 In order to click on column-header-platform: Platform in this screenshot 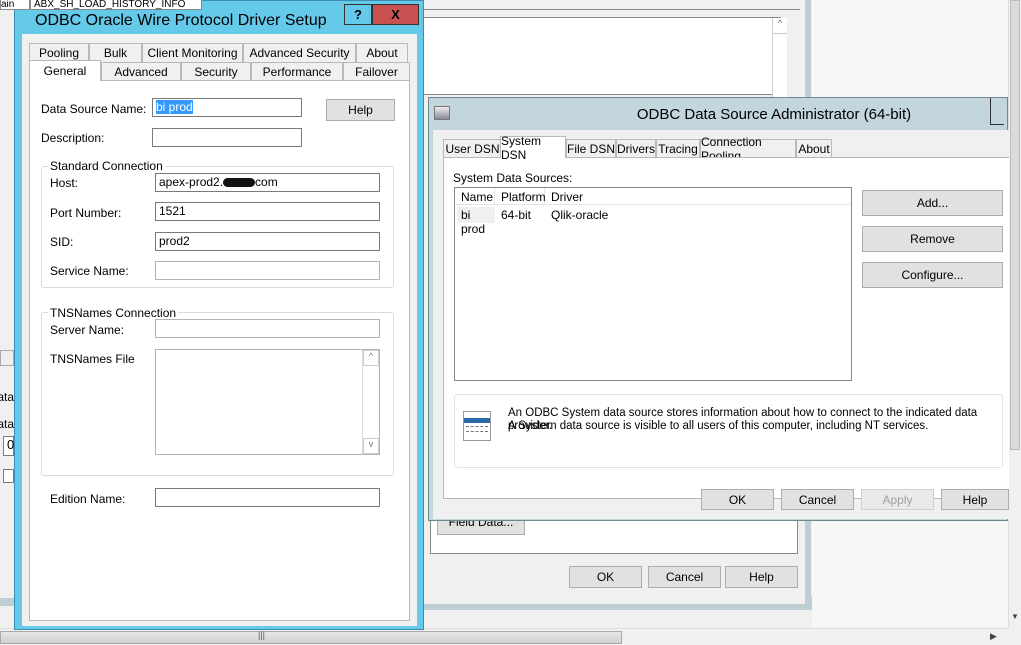, I will do `click(520, 196)`.